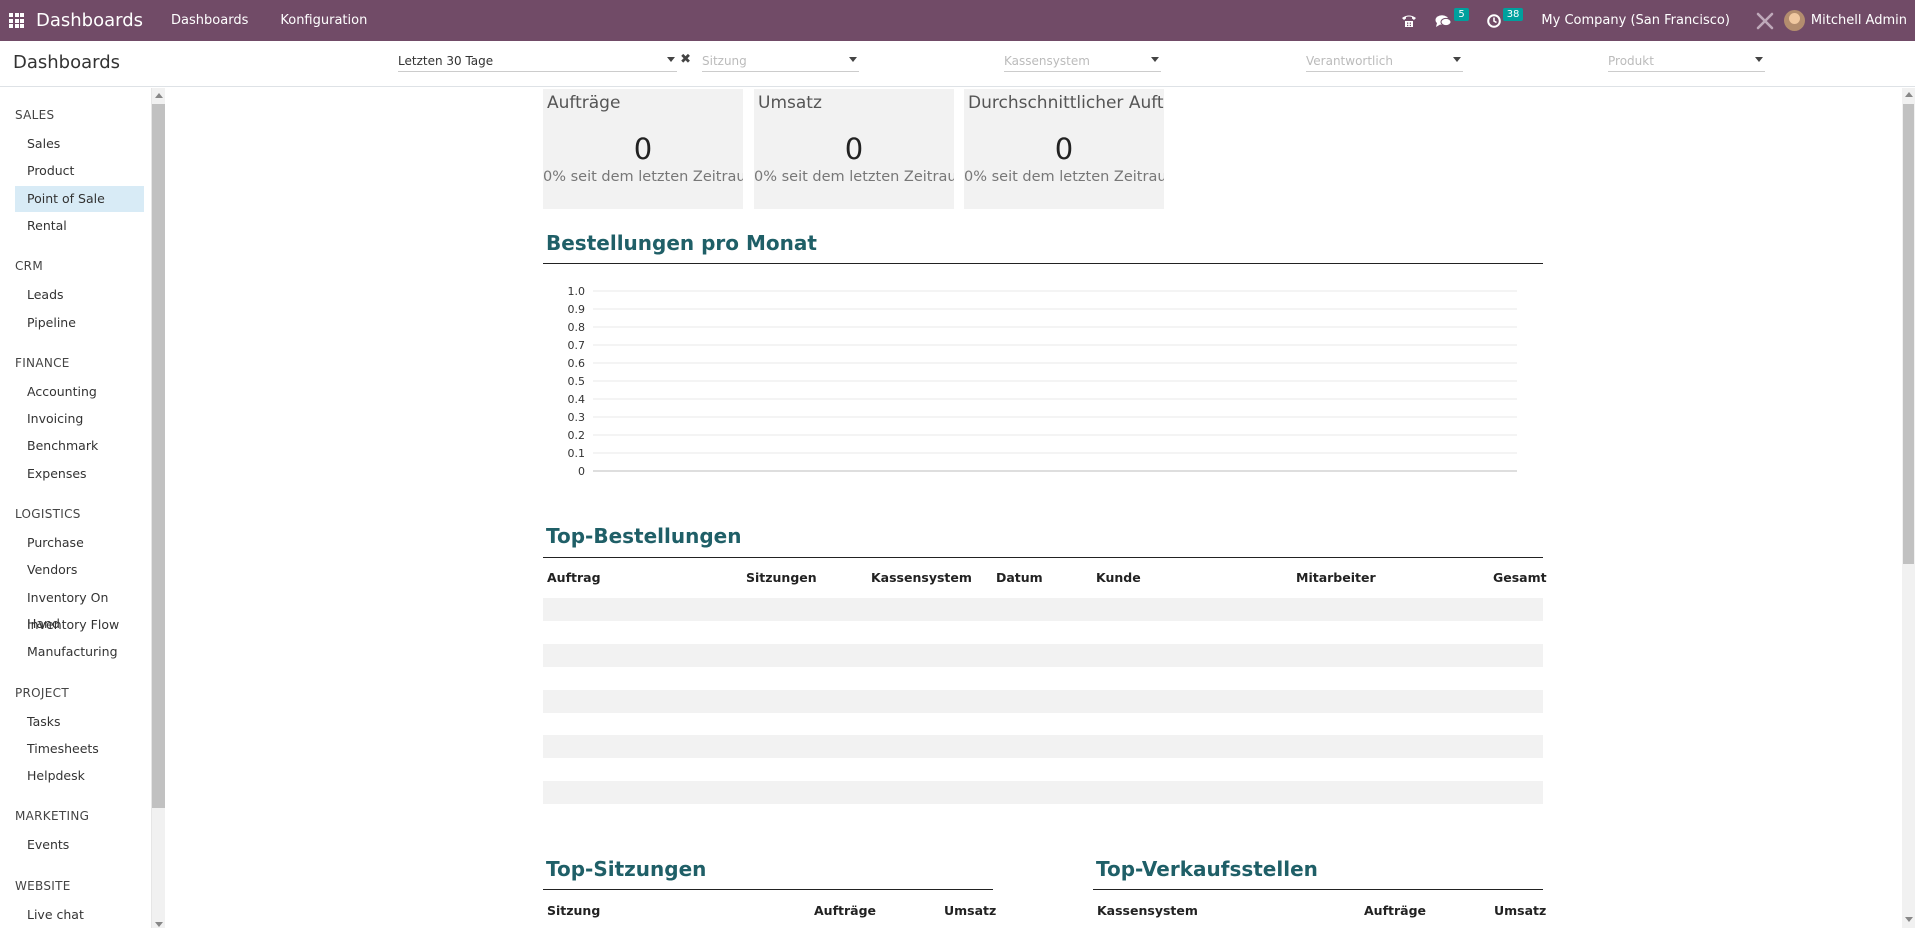  I want to click on sidebar-item-leads: Leads, so click(79, 295).